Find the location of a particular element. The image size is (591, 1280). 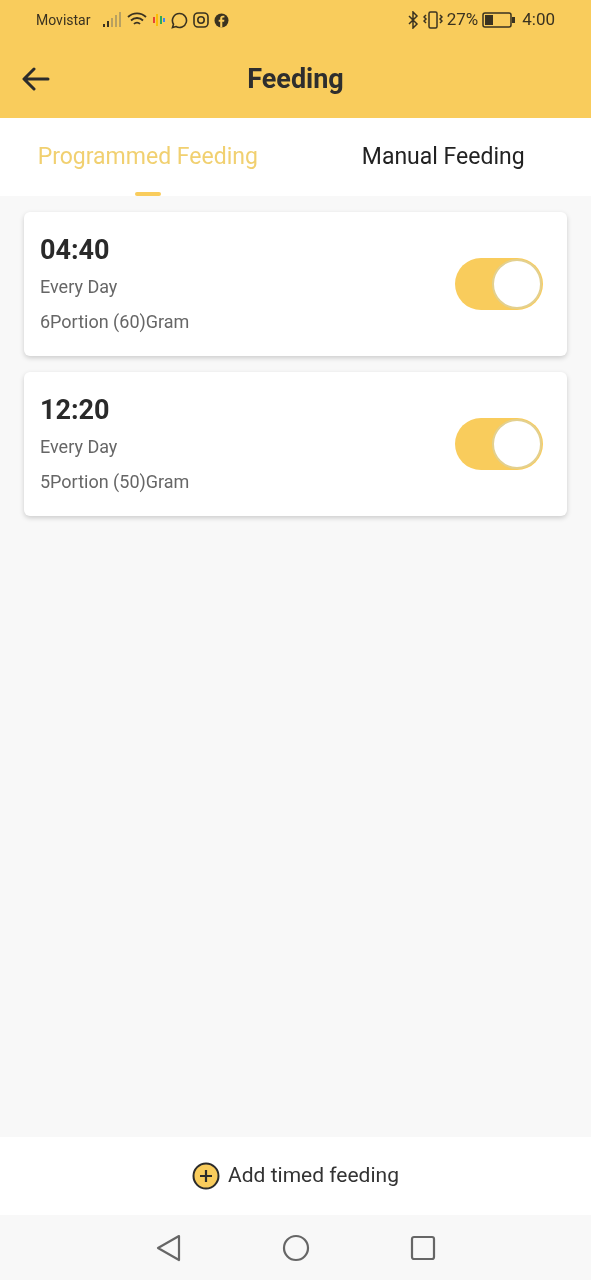

portion-label: 5Portion (50)Gram is located at coordinates (115, 482).